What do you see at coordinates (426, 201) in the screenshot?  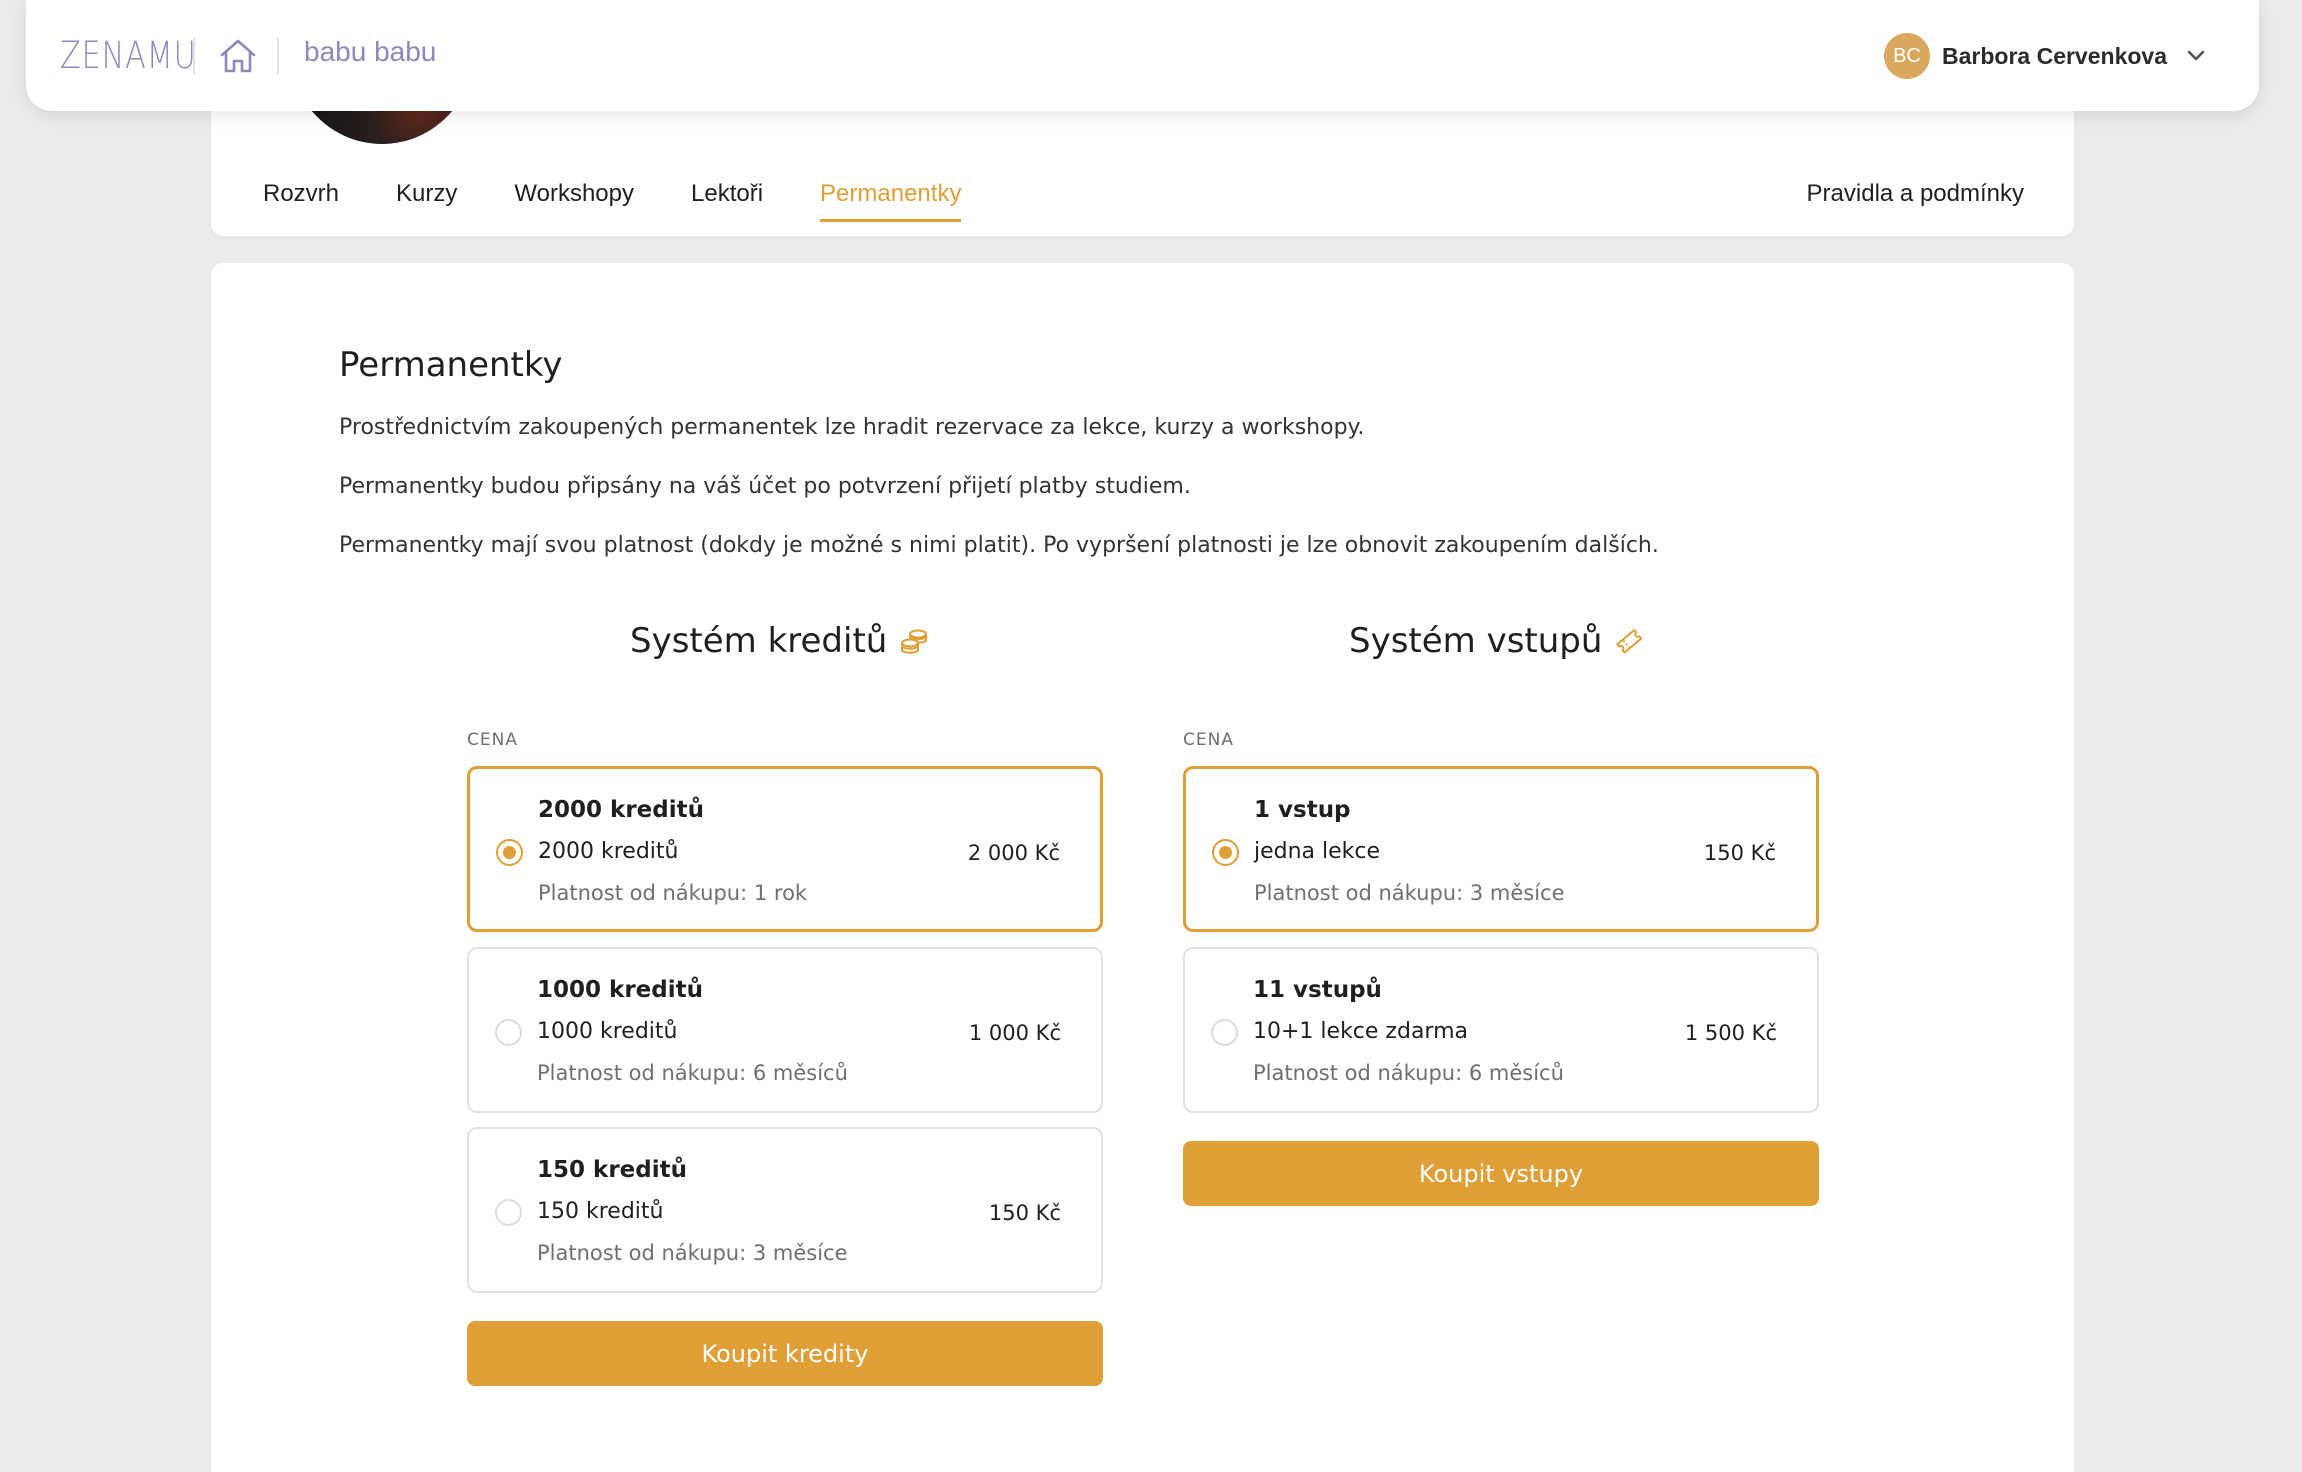 I see `tab-kurzy: Kurzy` at bounding box center [426, 201].